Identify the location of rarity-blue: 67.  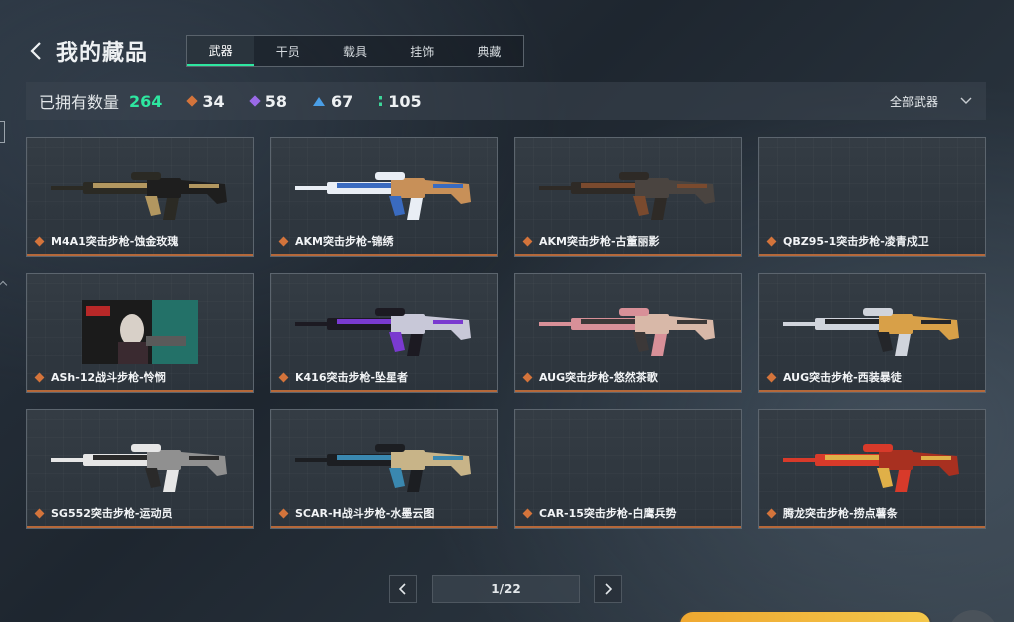
(333, 101).